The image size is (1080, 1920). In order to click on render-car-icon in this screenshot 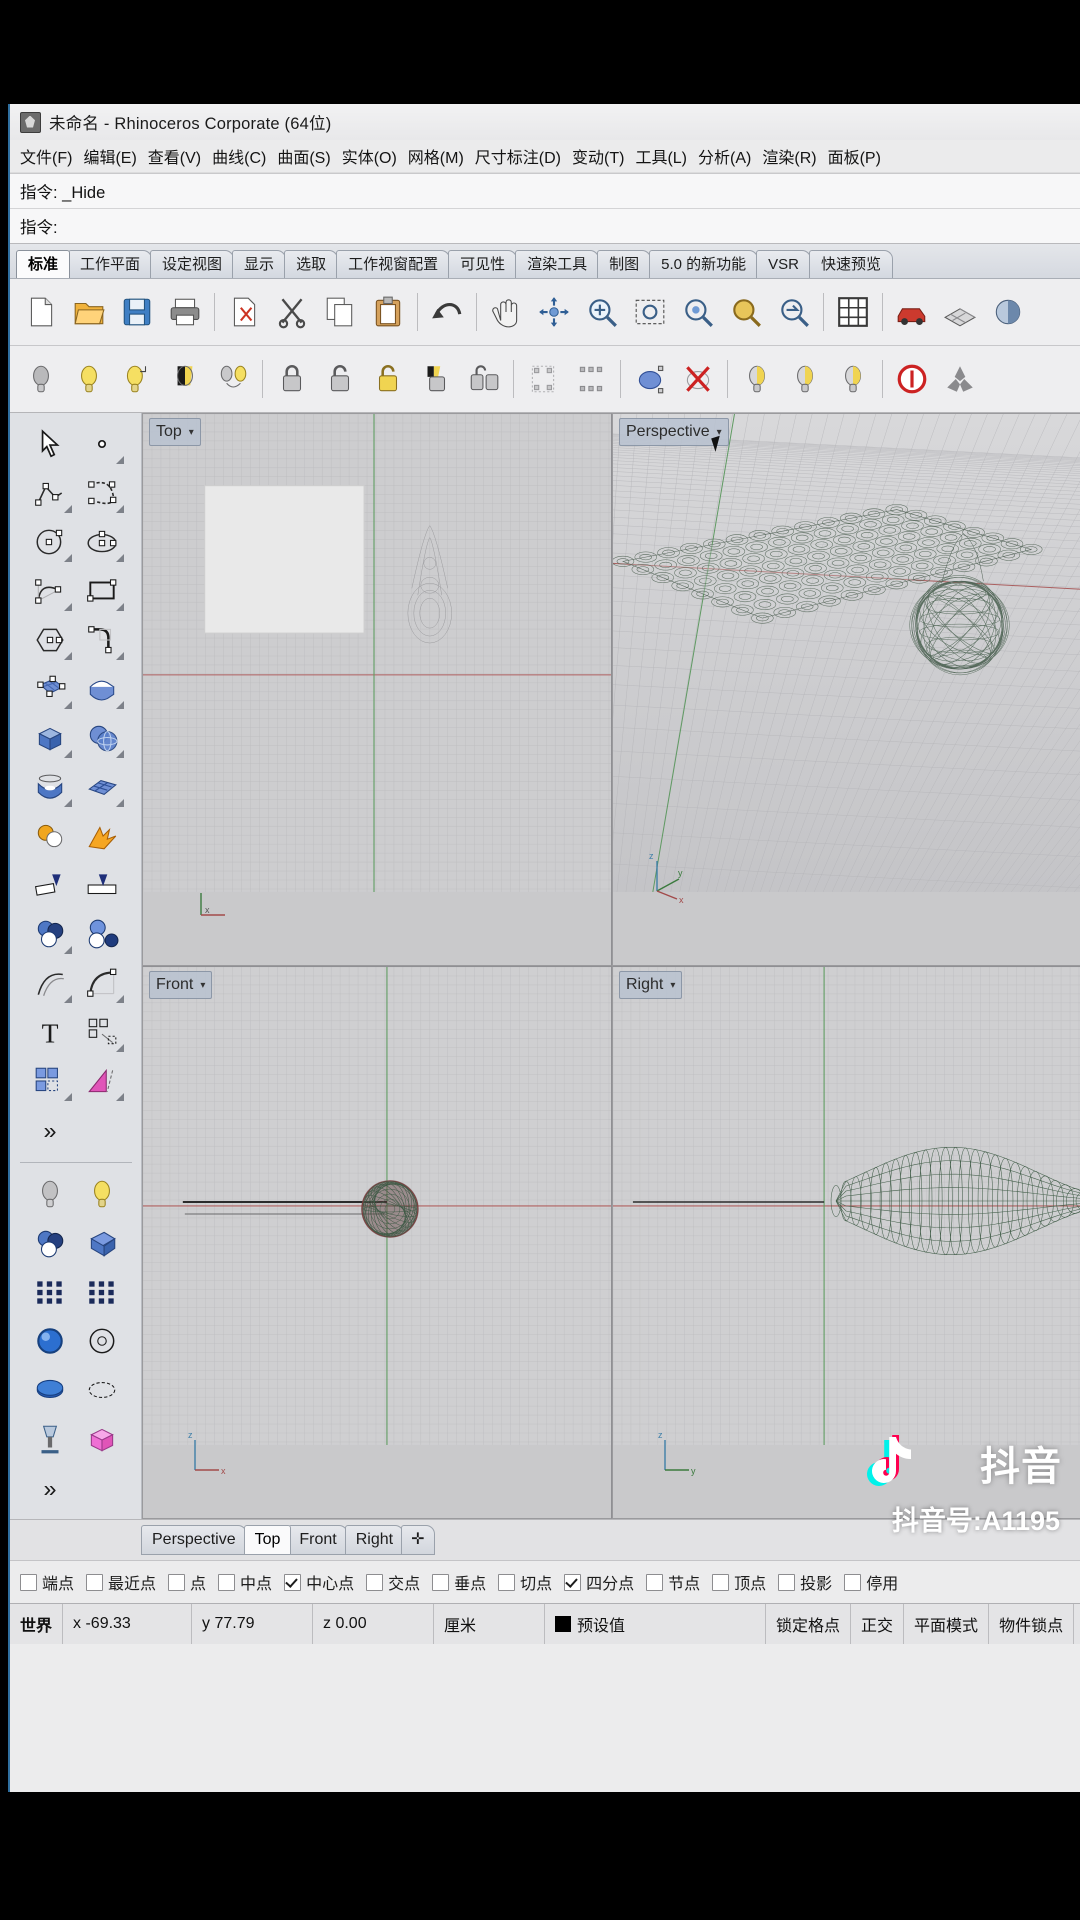, I will do `click(912, 312)`.